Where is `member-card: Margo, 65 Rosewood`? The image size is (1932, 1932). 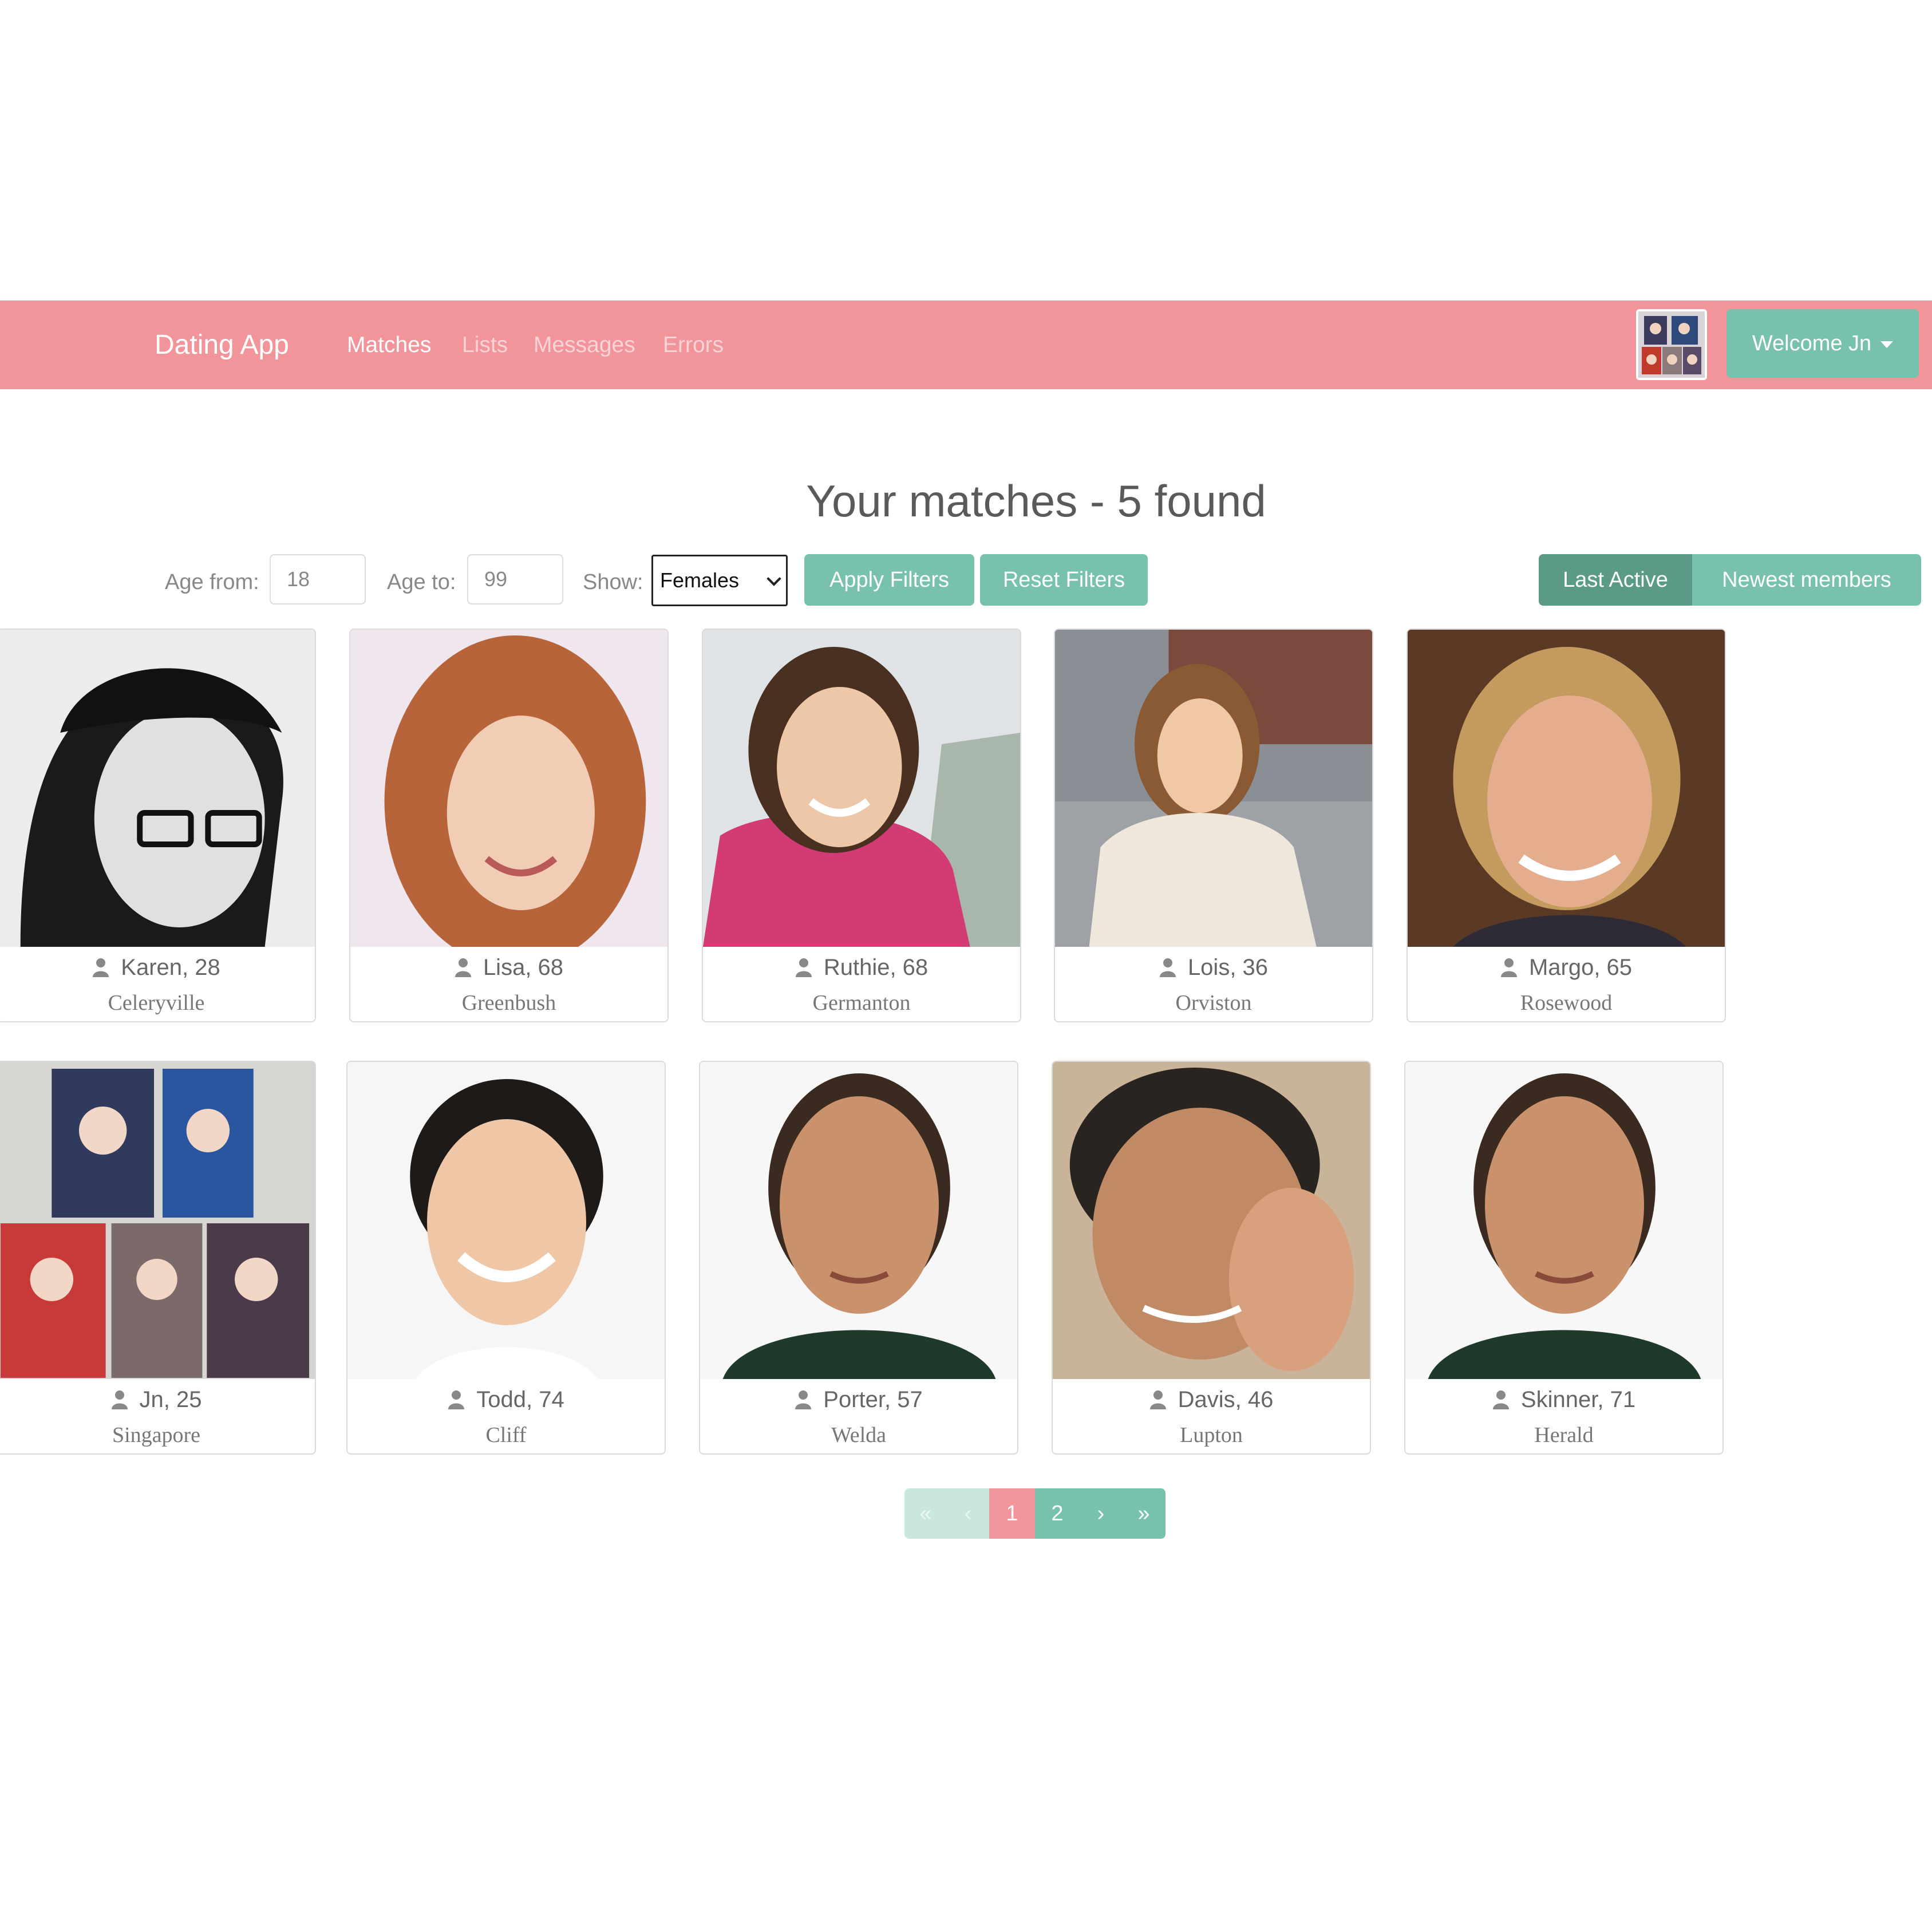
member-card: Margo, 65 Rosewood is located at coordinates (1566, 825).